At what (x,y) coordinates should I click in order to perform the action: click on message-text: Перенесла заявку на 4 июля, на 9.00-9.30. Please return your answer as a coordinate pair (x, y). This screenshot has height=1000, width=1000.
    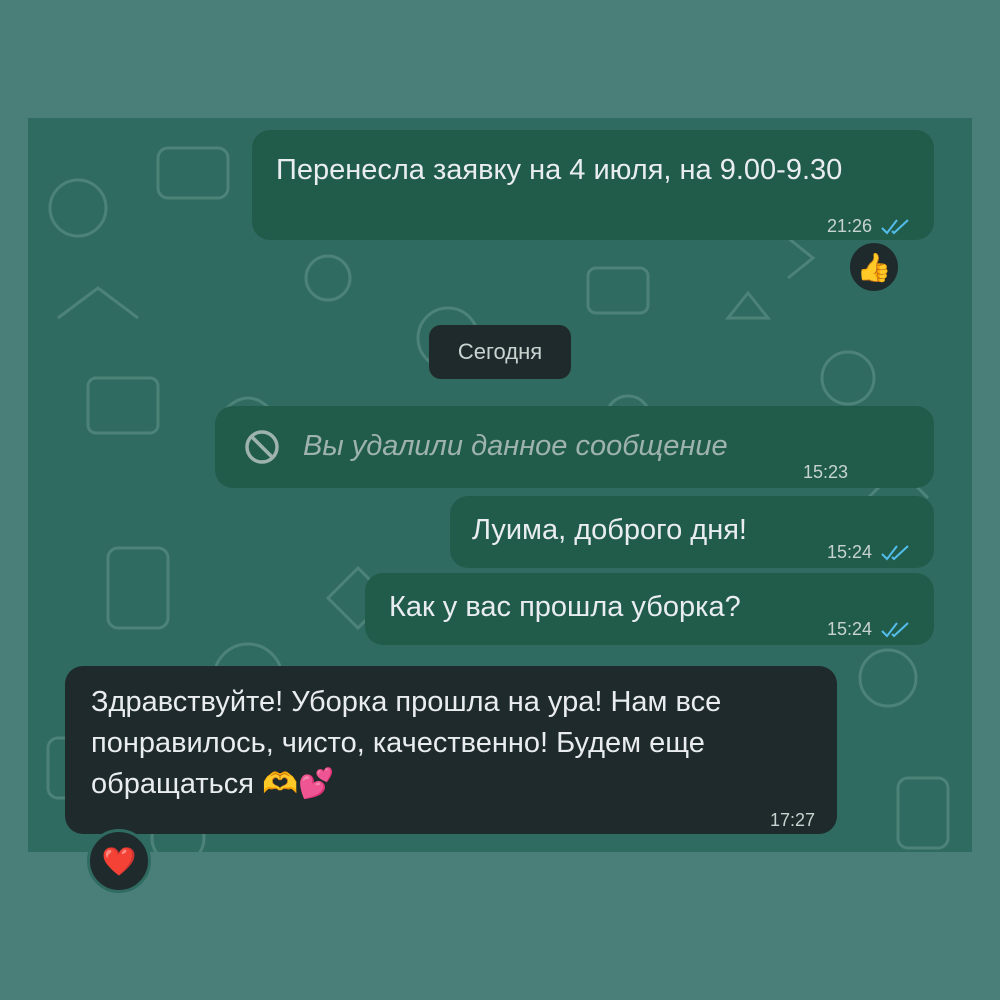
    Looking at the image, I should click on (559, 170).